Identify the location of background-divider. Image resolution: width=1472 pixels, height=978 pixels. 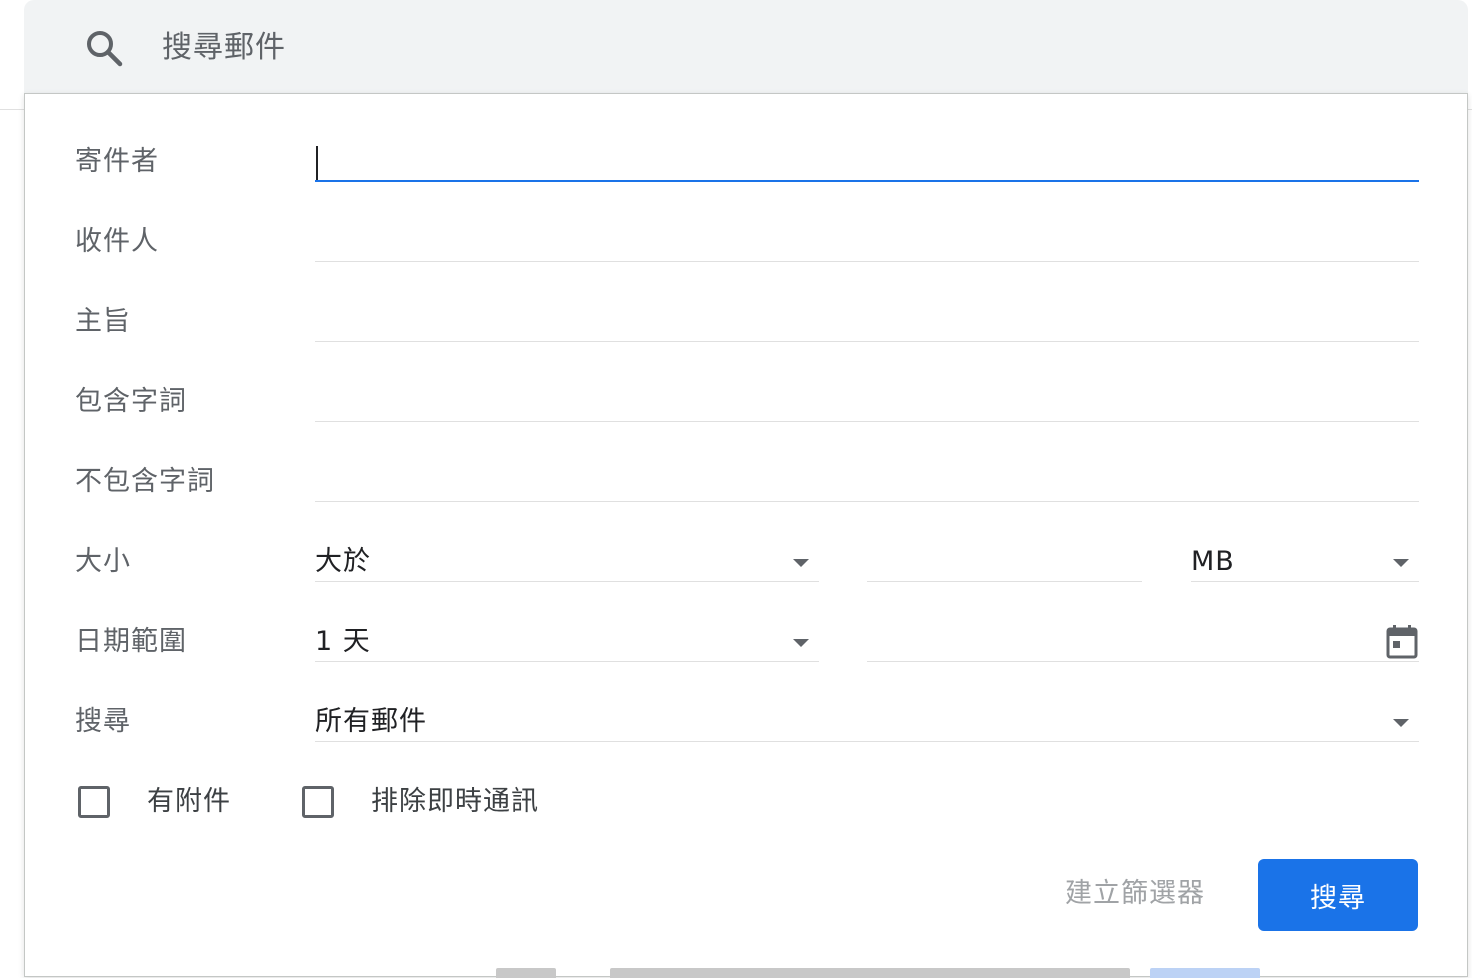
(13, 109).